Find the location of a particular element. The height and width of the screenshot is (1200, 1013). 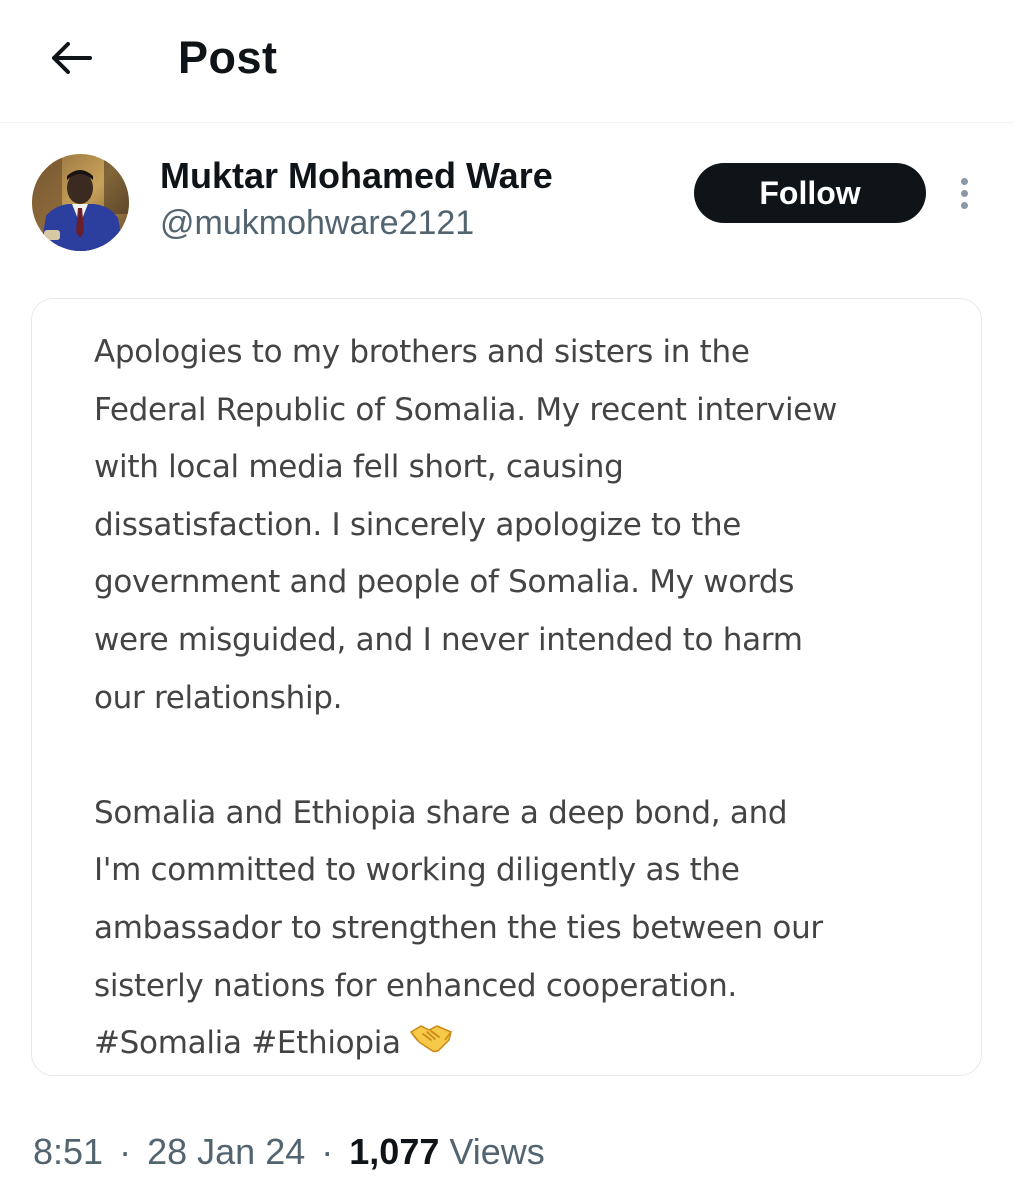

views-label: Views is located at coordinates (497, 1151).